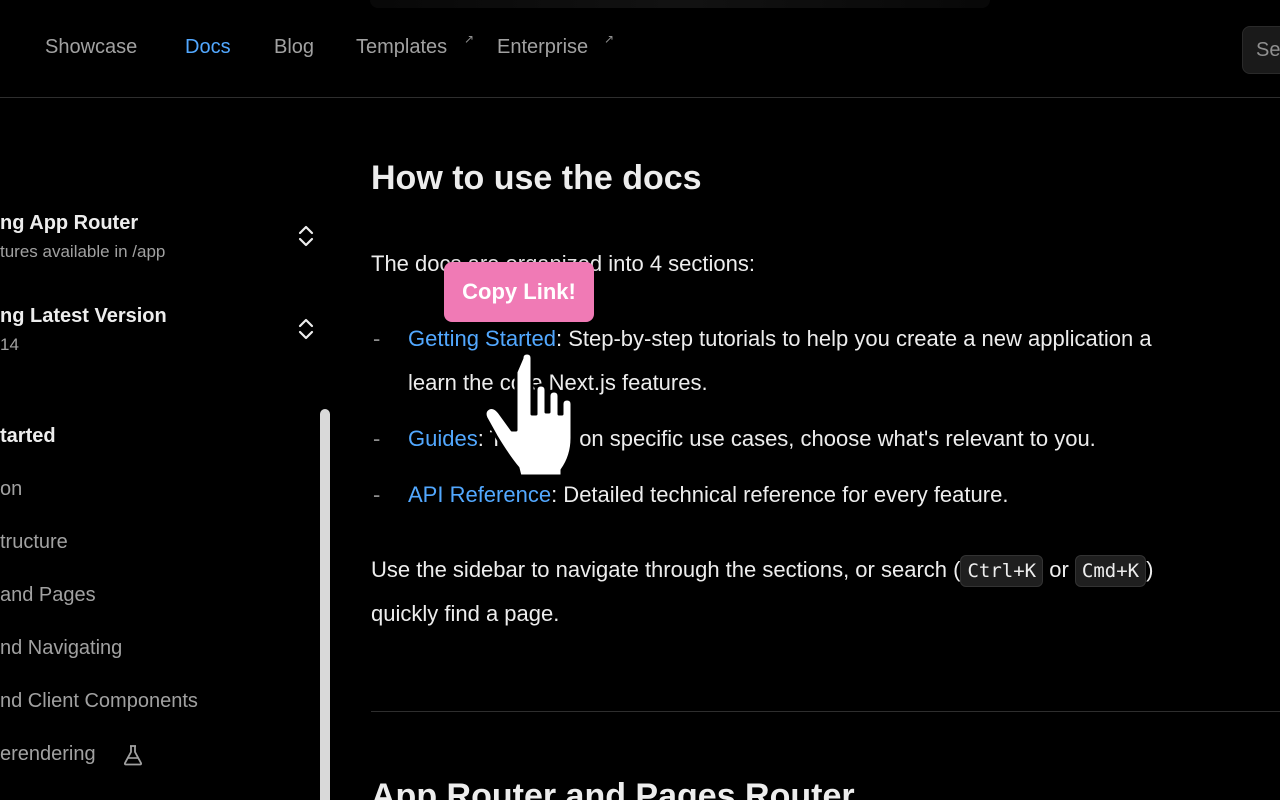 Image resolution: width=1280 pixels, height=800 pixels. What do you see at coordinates (536, 178) in the screenshot?
I see `section-heading: How to use the docs` at bounding box center [536, 178].